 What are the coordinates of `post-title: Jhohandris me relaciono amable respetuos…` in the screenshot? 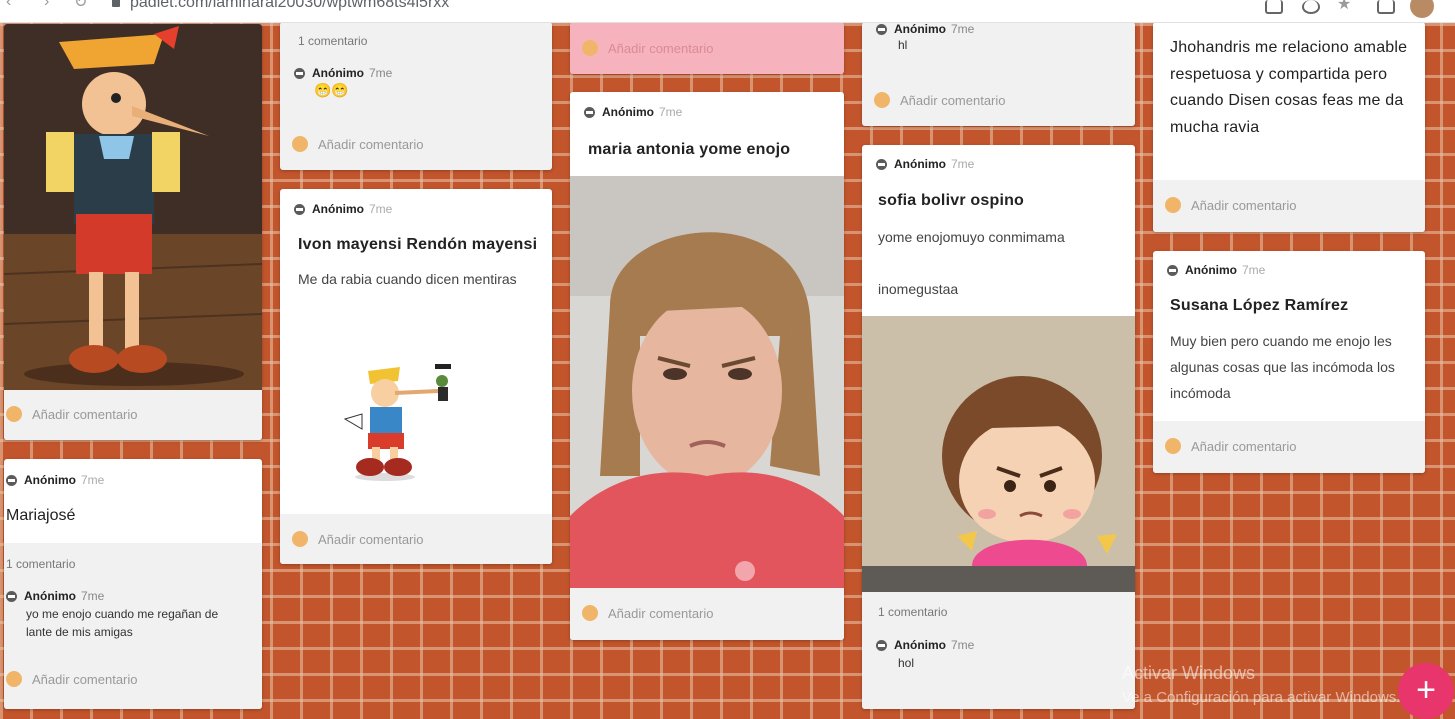 It's located at (1289, 87).